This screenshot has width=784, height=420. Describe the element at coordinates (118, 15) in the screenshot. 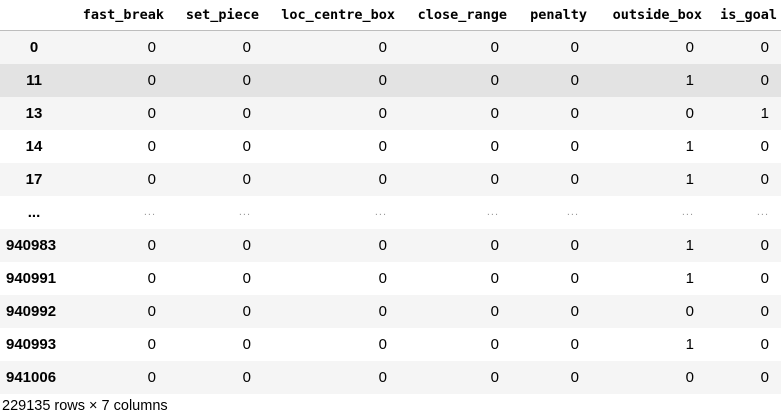

I see `column-header: fast_break` at that location.